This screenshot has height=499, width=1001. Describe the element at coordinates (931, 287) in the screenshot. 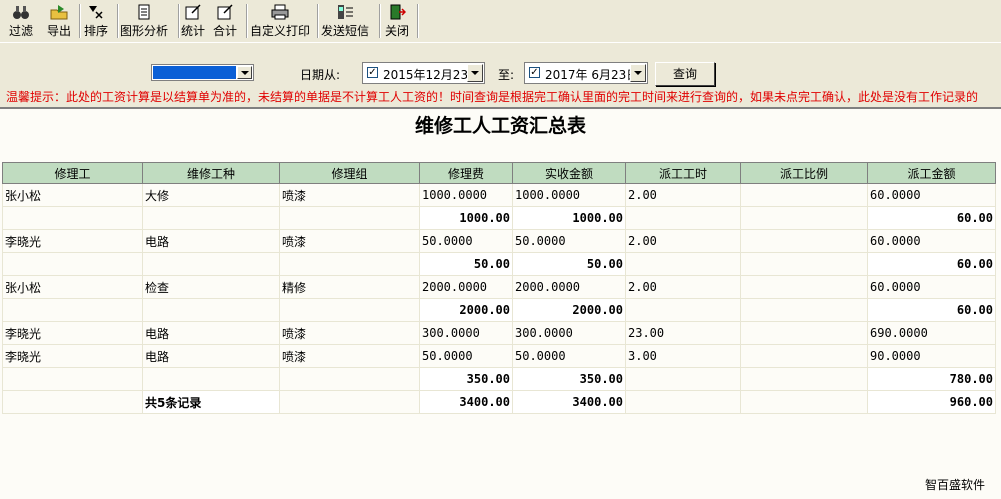

I see `table-cell: 60.0000` at that location.